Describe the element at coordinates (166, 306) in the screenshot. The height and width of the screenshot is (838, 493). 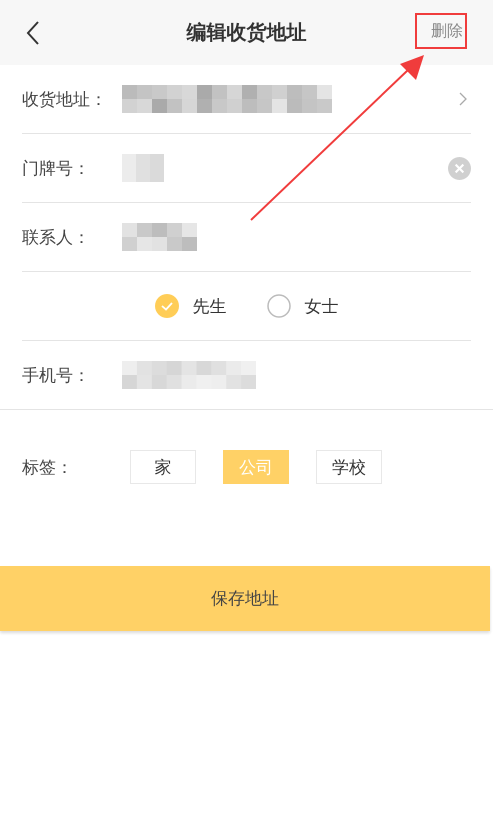
I see `checked-radio-icon` at that location.